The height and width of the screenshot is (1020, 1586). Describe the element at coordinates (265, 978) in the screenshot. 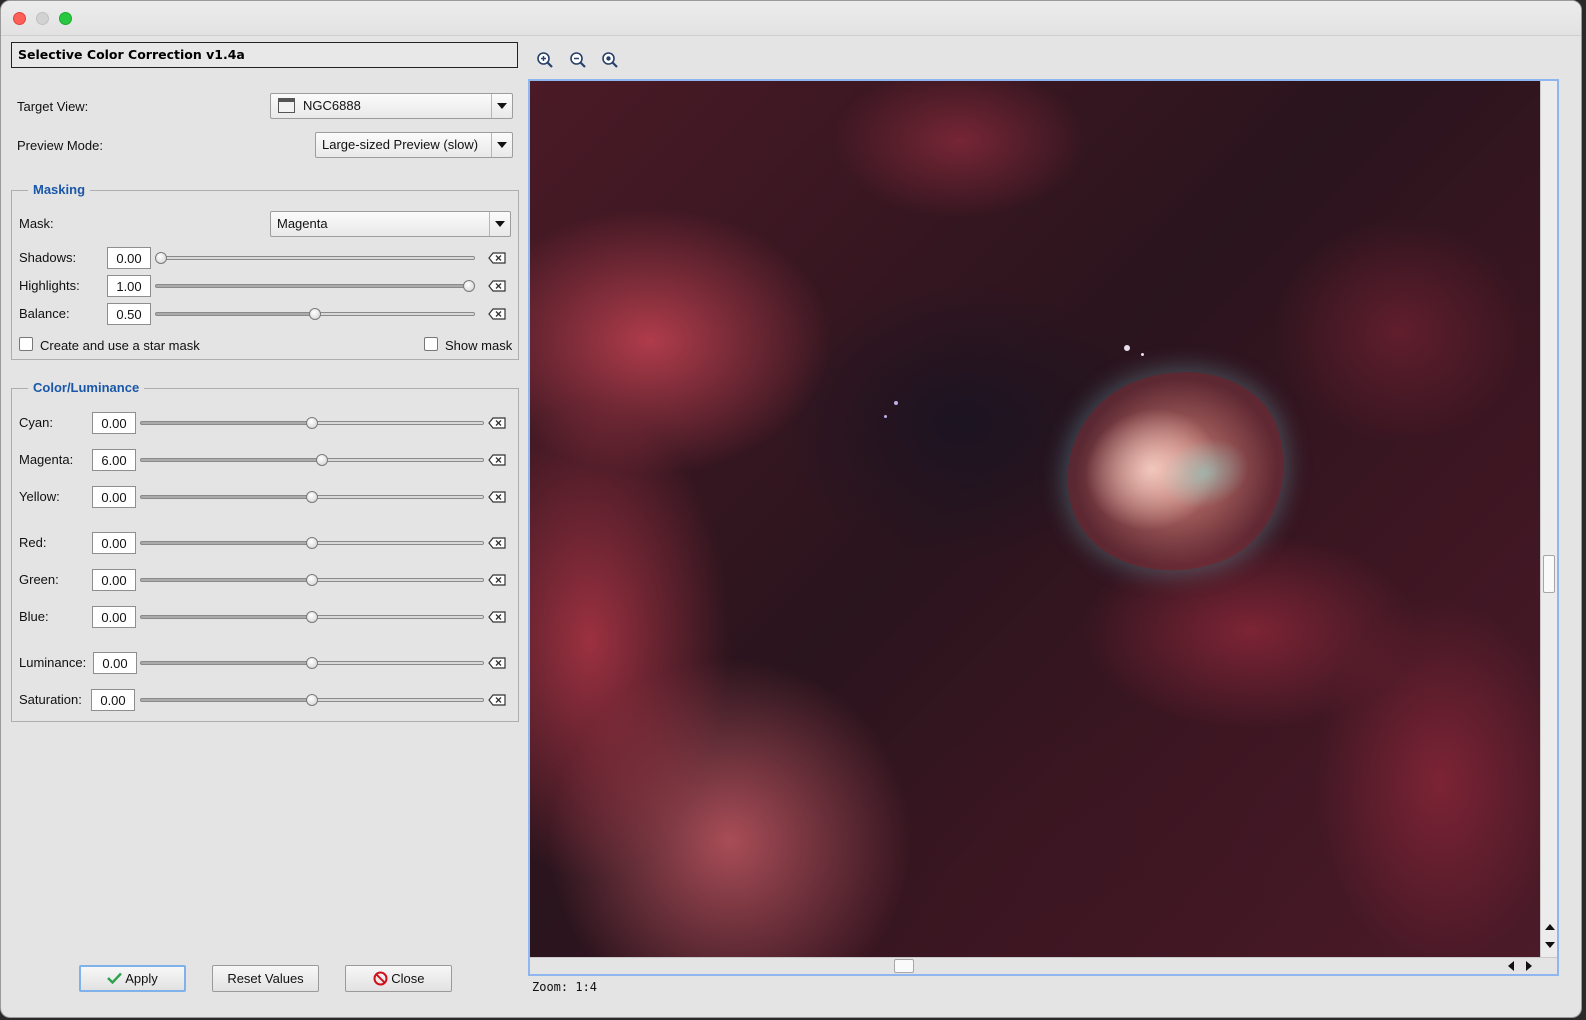

I see `reset-values-button: Reset Values` at that location.